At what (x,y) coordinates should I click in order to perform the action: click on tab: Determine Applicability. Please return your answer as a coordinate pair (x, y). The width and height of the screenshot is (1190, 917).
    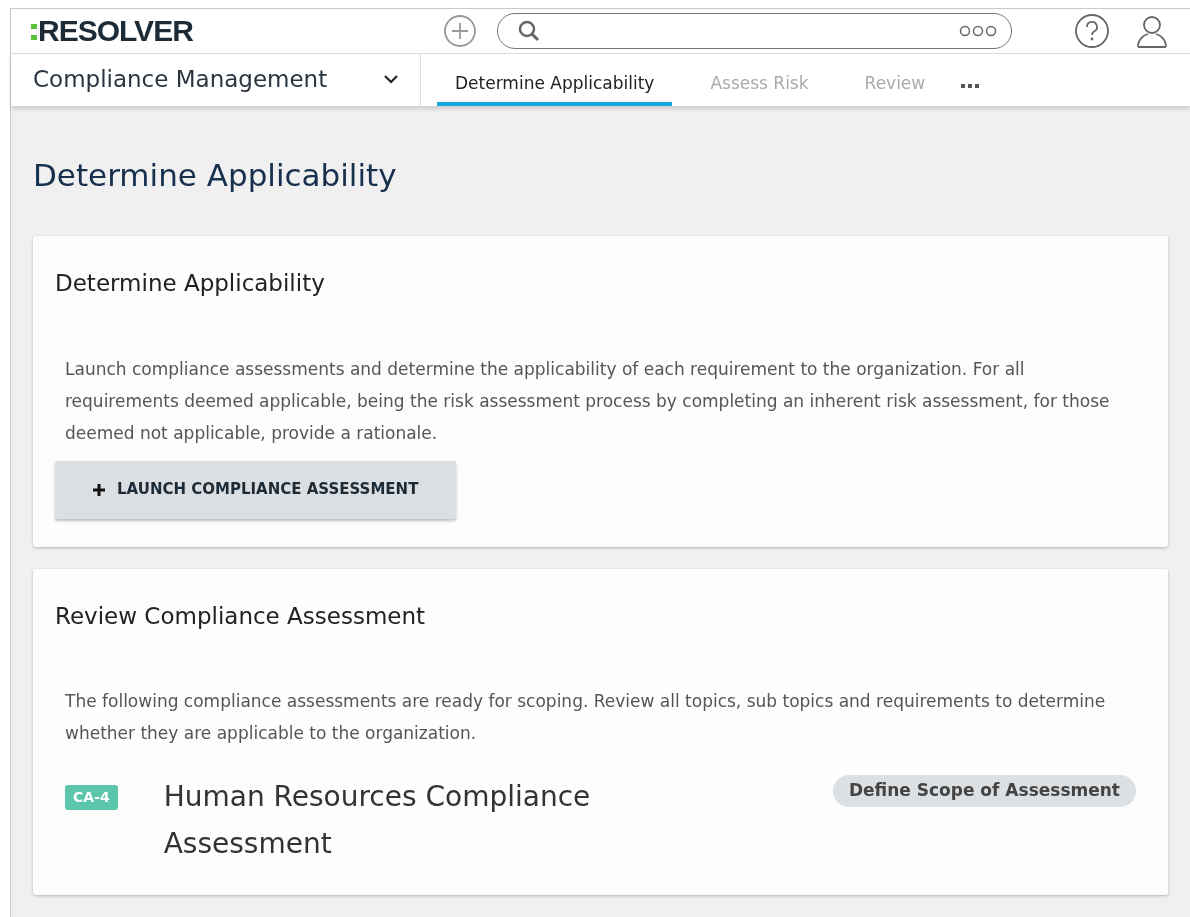
    Looking at the image, I should click on (555, 79).